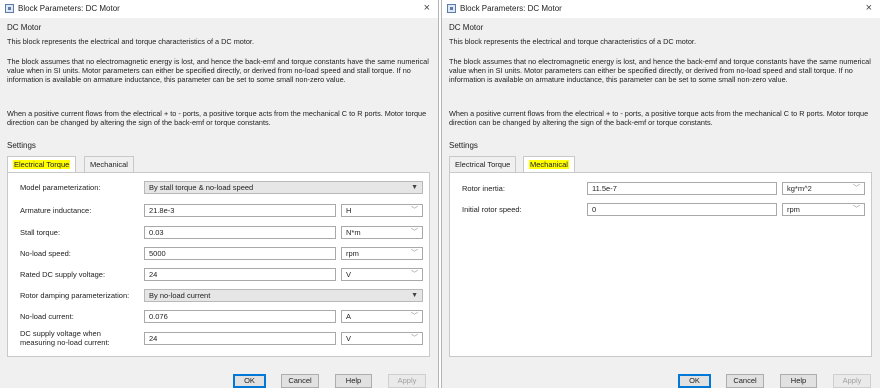  What do you see at coordinates (682, 209) in the screenshot?
I see `initial-rotor-speed-input: 0` at bounding box center [682, 209].